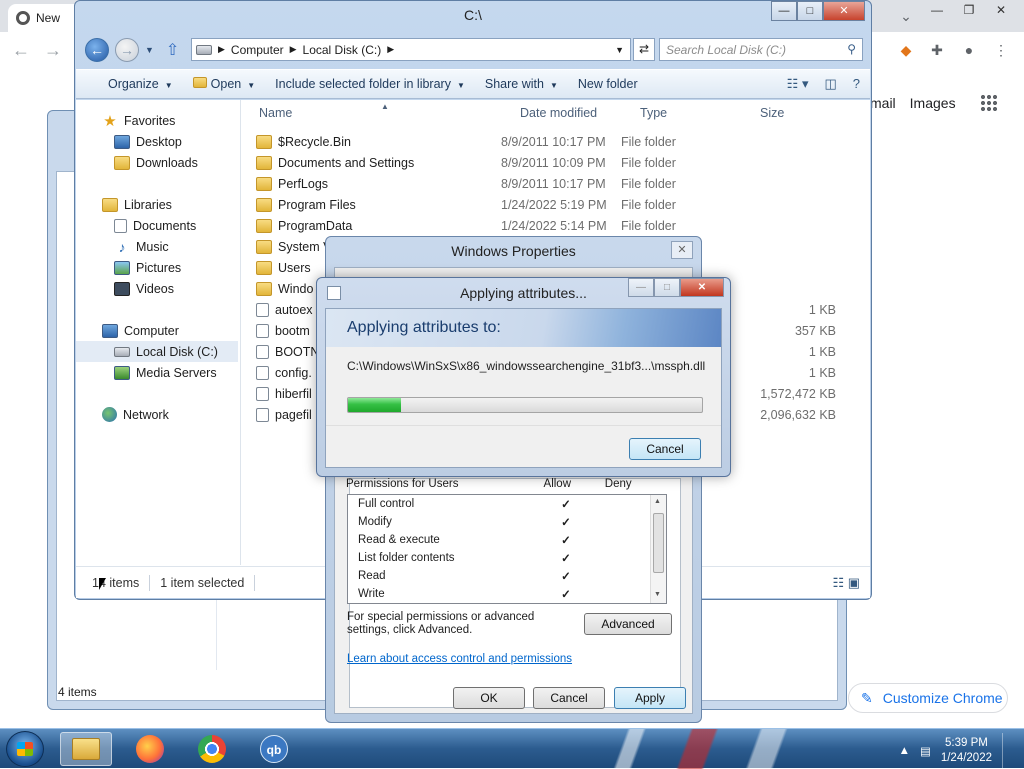 The width and height of the screenshot is (1024, 769). I want to click on column-date-modified: Date modified, so click(558, 113).